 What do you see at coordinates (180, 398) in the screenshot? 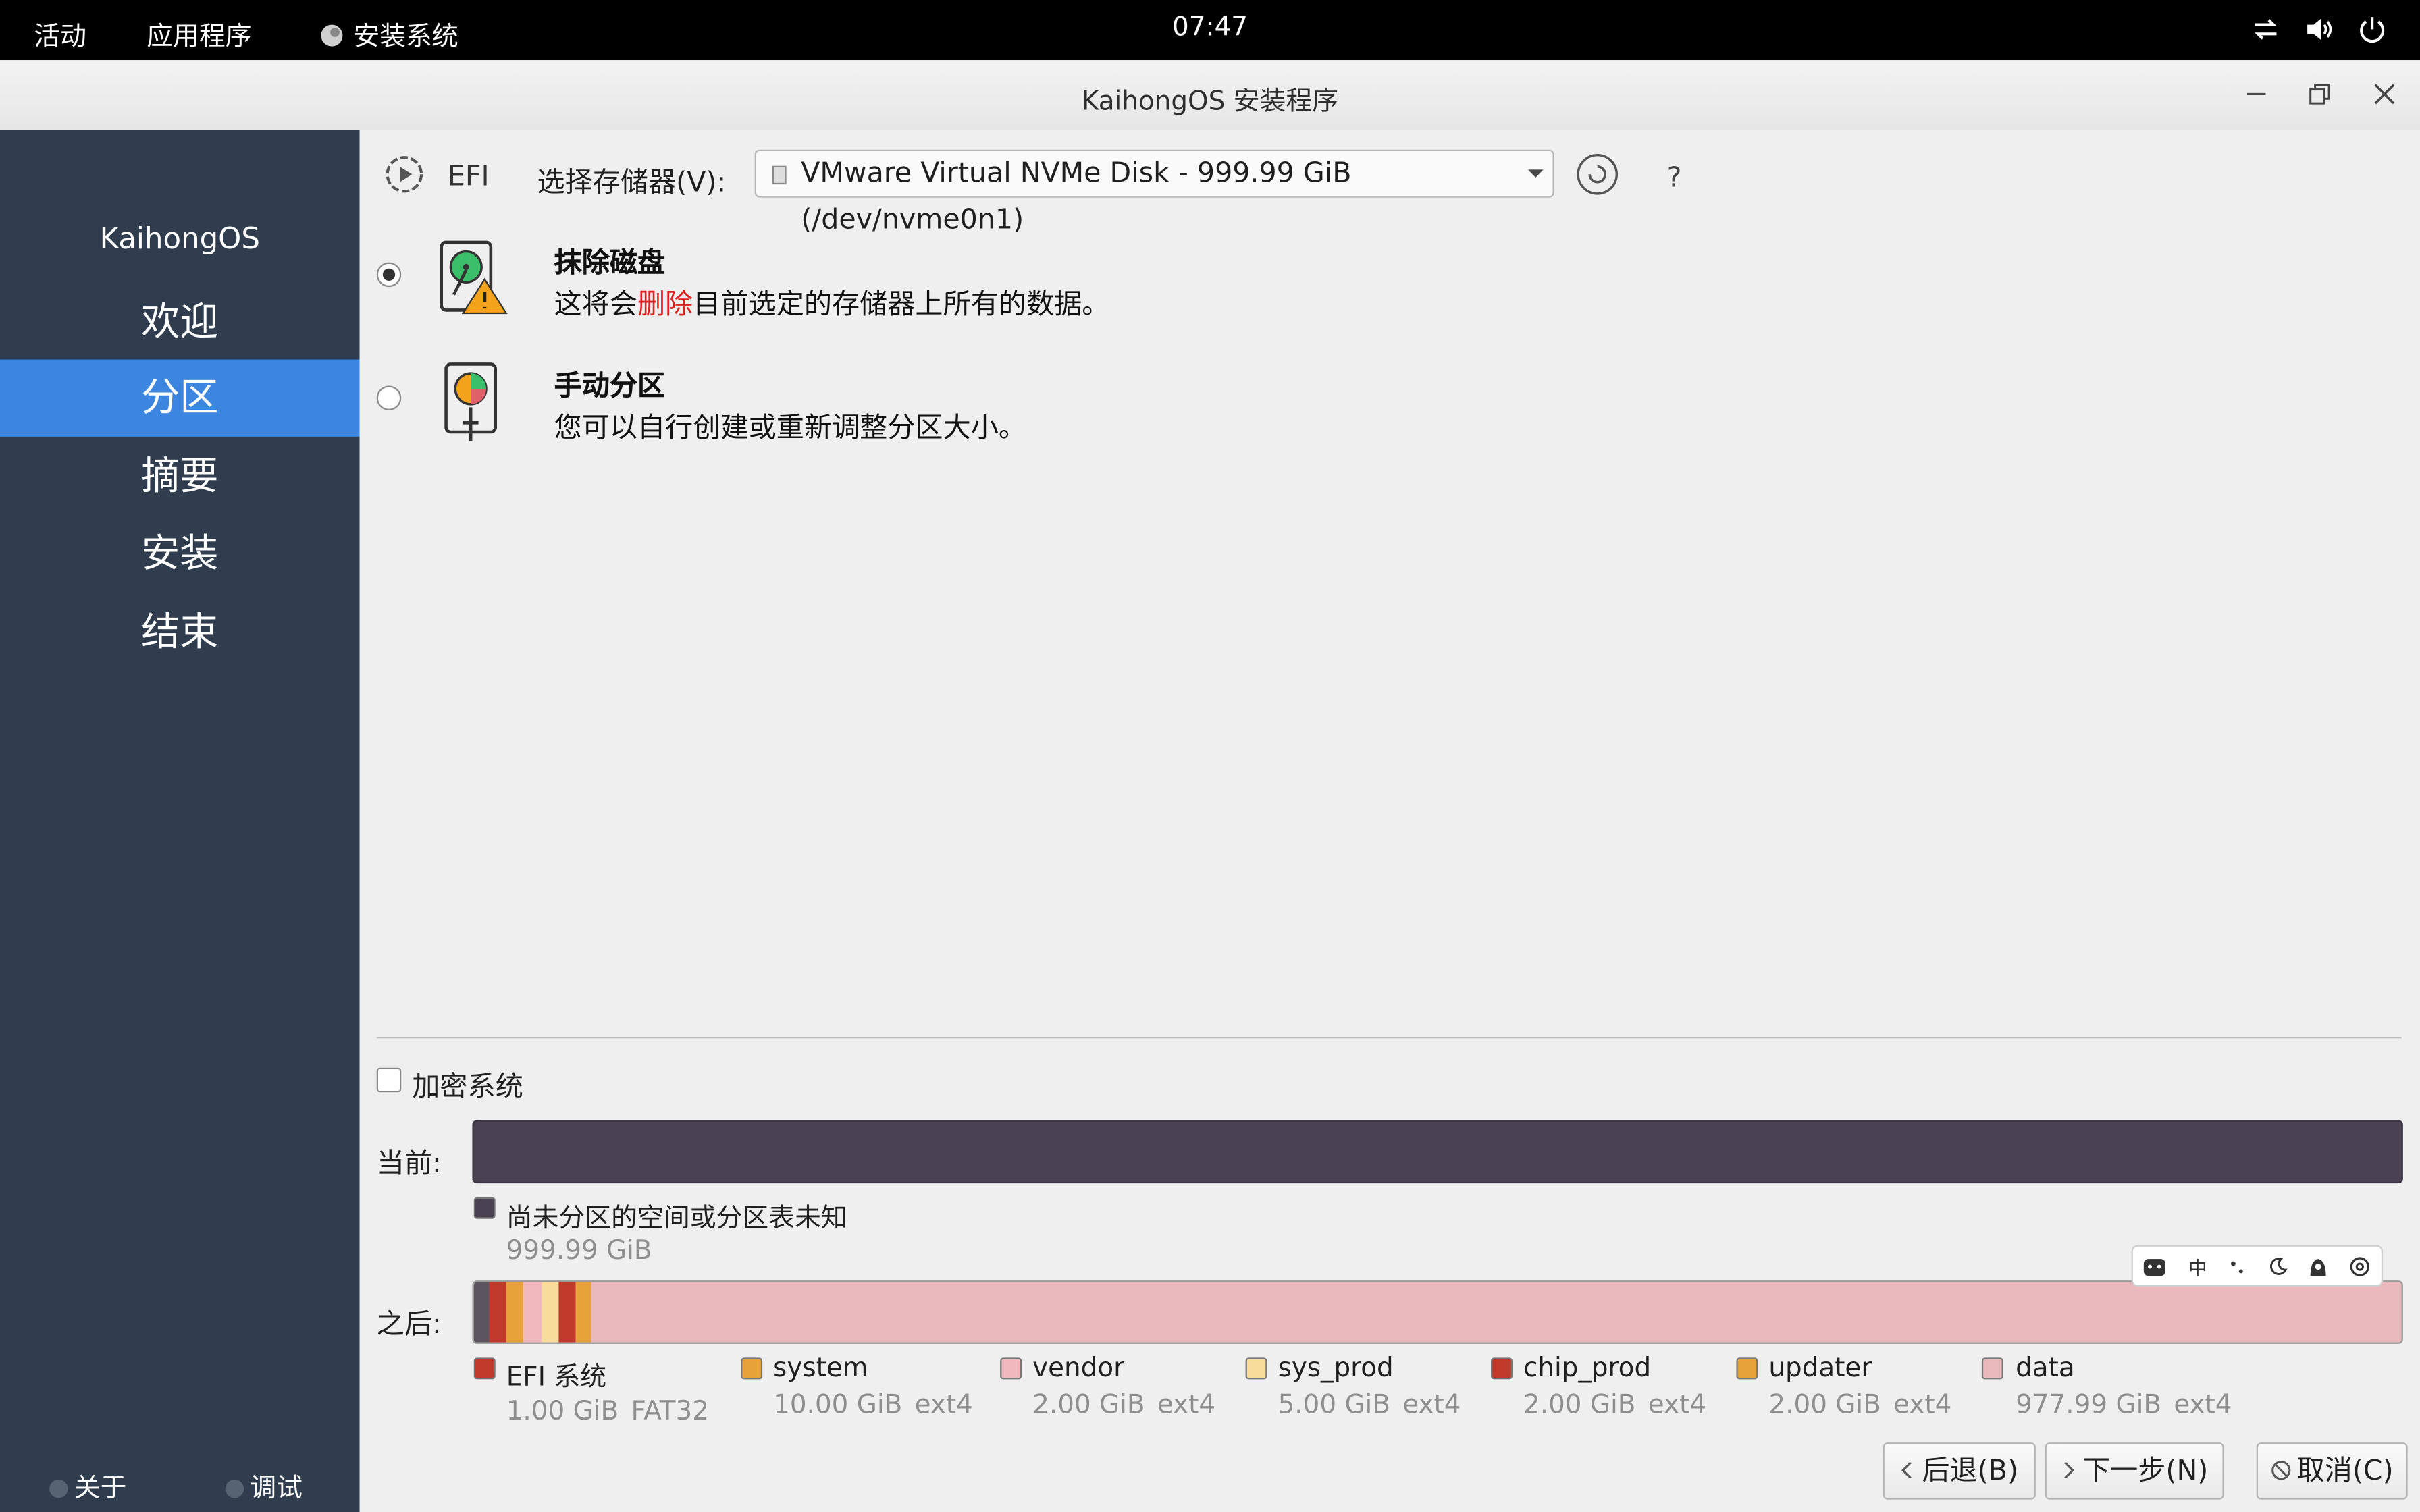
I see `sidebar-item-partition: 分区` at bounding box center [180, 398].